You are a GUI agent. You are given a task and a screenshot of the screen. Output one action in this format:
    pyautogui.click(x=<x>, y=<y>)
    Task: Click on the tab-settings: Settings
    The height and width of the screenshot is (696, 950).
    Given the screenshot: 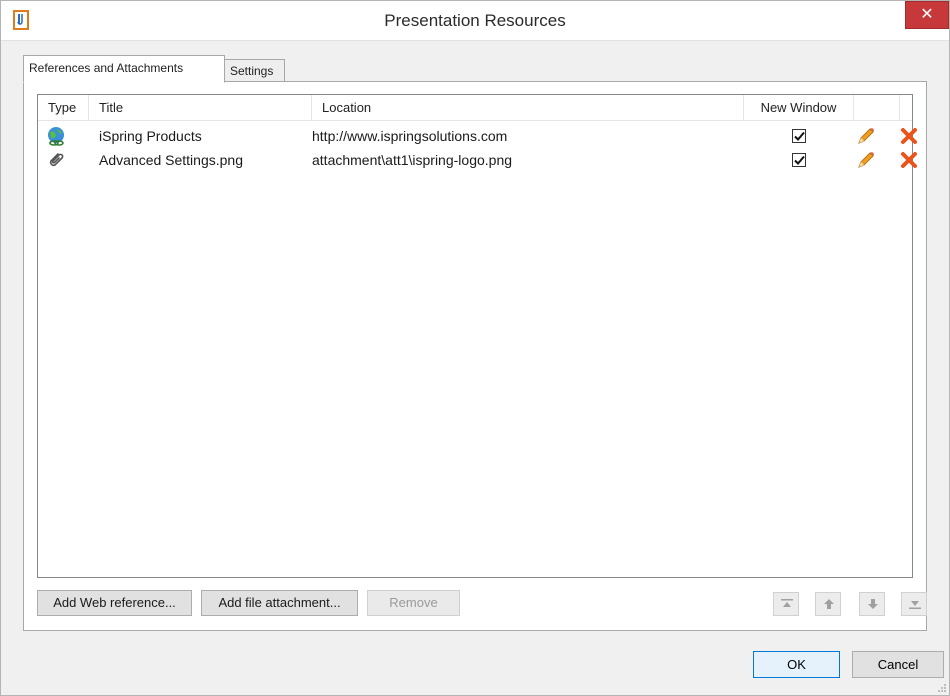 What is the action you would take?
    pyautogui.click(x=254, y=70)
    